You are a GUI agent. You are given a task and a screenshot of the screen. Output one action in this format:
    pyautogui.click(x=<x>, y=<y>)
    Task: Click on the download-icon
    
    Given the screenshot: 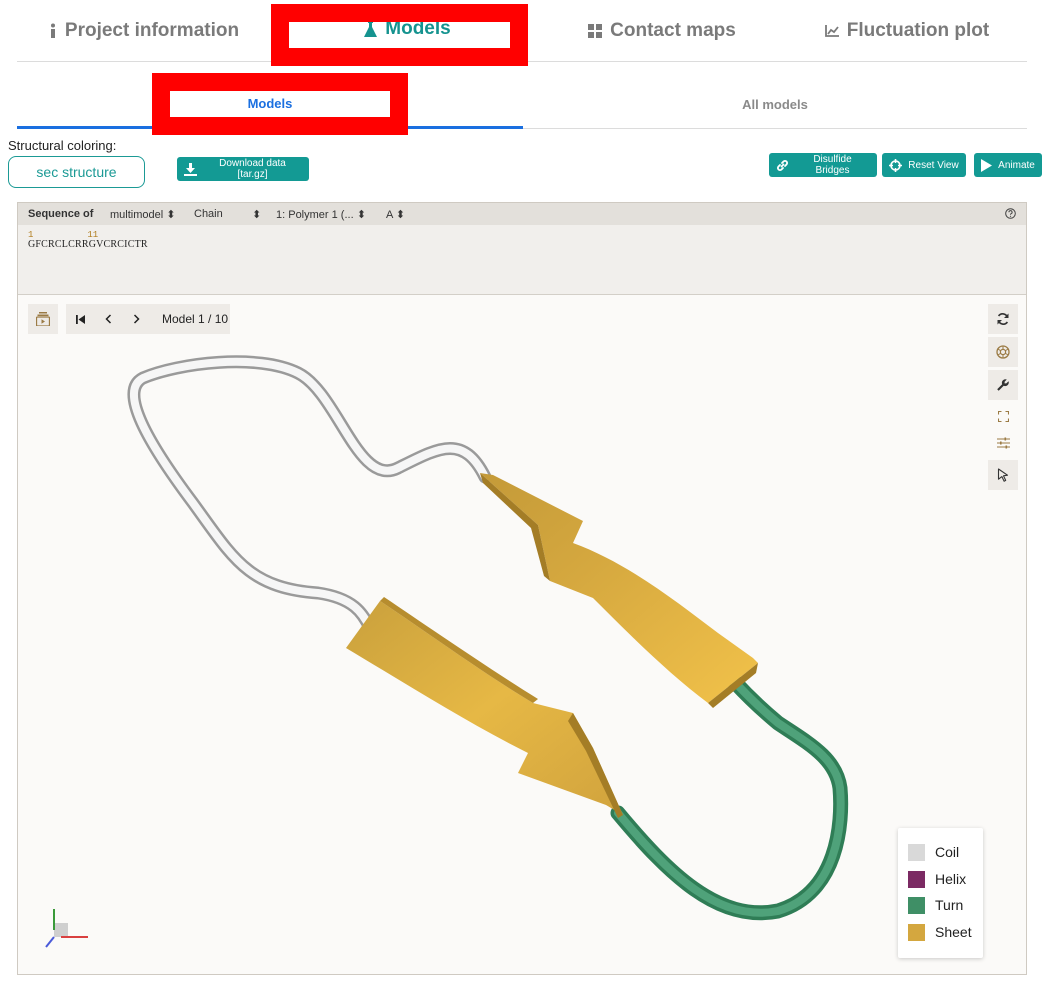 What is the action you would take?
    pyautogui.click(x=190, y=169)
    